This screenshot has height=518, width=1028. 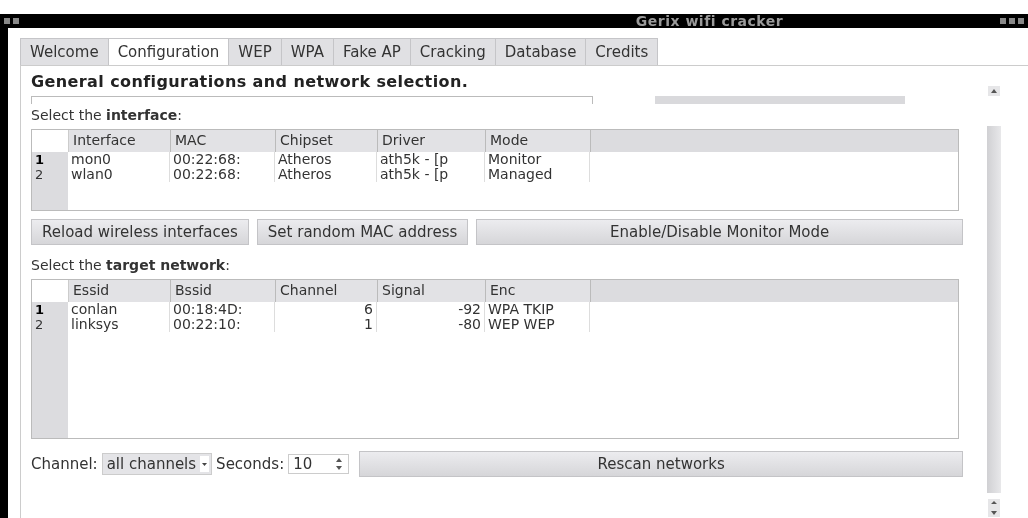 I want to click on column-header: Bssid, so click(x=223, y=291).